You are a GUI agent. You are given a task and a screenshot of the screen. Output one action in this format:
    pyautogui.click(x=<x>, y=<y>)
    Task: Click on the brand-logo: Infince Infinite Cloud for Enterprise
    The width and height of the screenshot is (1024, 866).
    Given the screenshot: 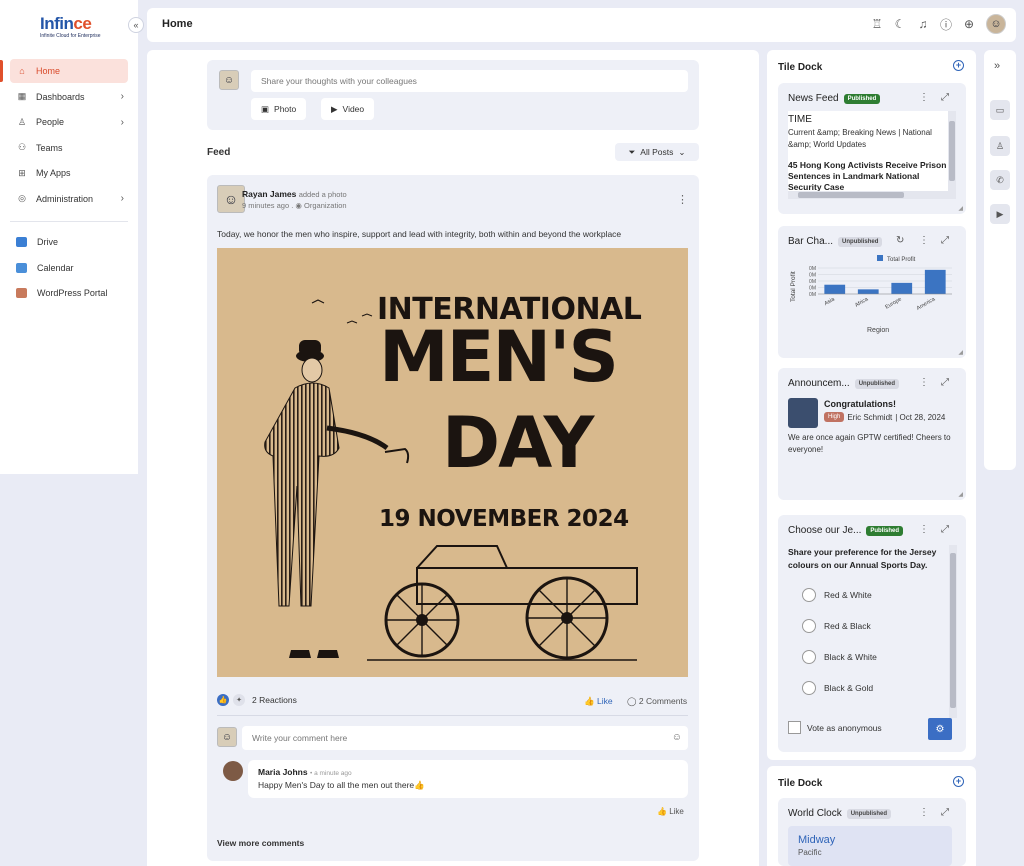 What is the action you would take?
    pyautogui.click(x=70, y=26)
    